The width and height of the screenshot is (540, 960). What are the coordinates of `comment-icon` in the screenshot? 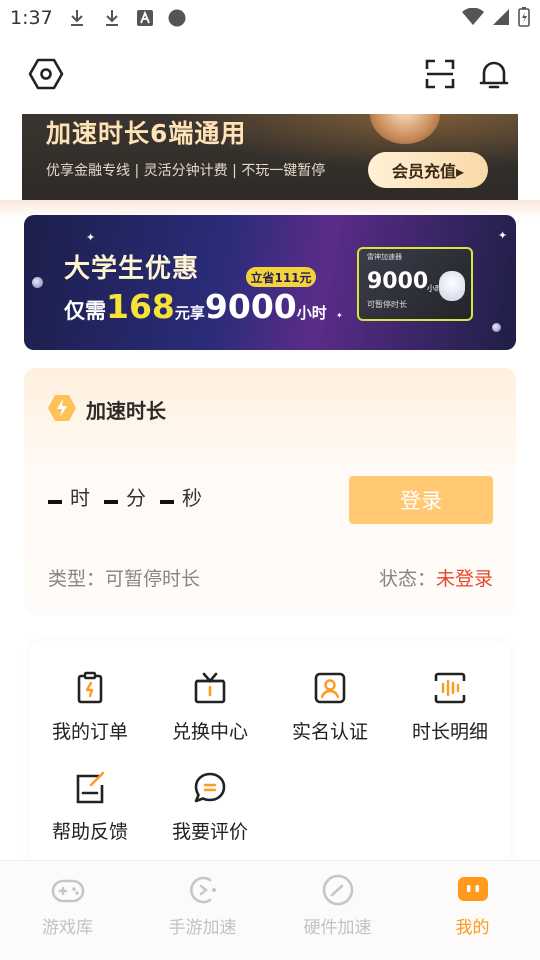 It's located at (210, 787).